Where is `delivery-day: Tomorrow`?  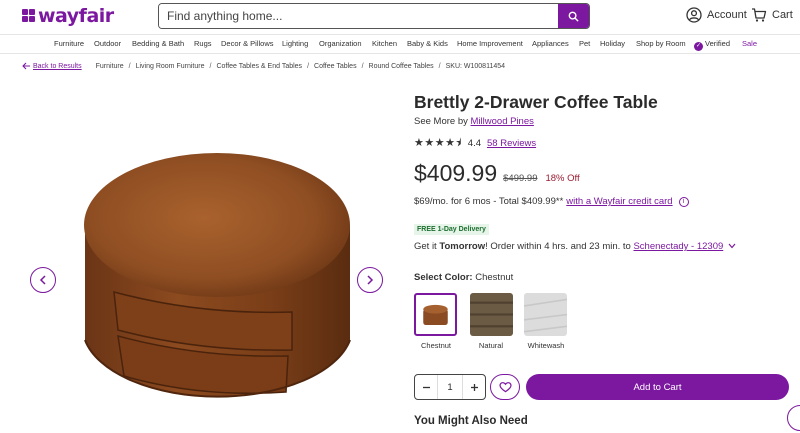
delivery-day: Tomorrow is located at coordinates (462, 246).